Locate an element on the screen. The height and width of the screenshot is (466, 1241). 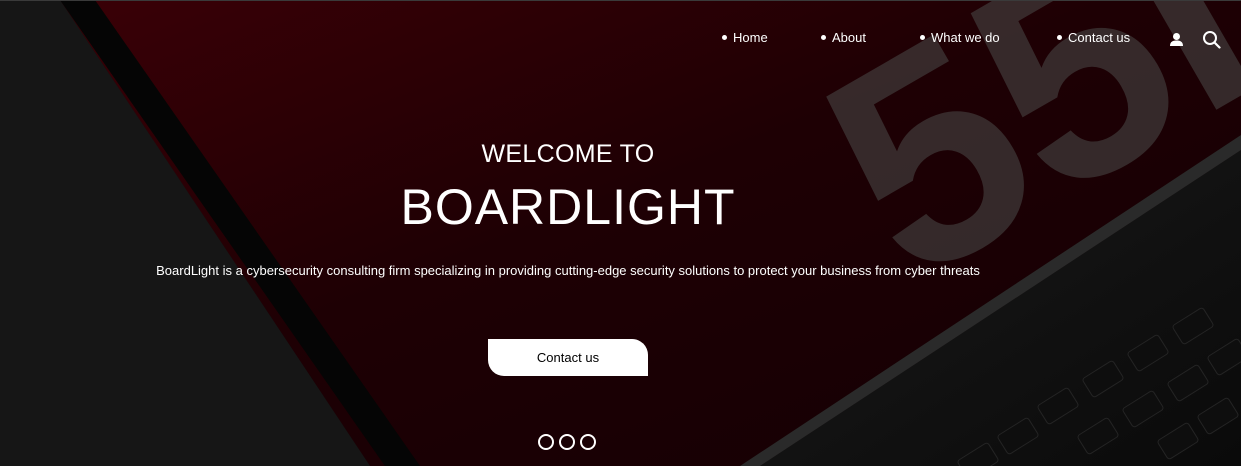
top-border is located at coordinates (620, 0).